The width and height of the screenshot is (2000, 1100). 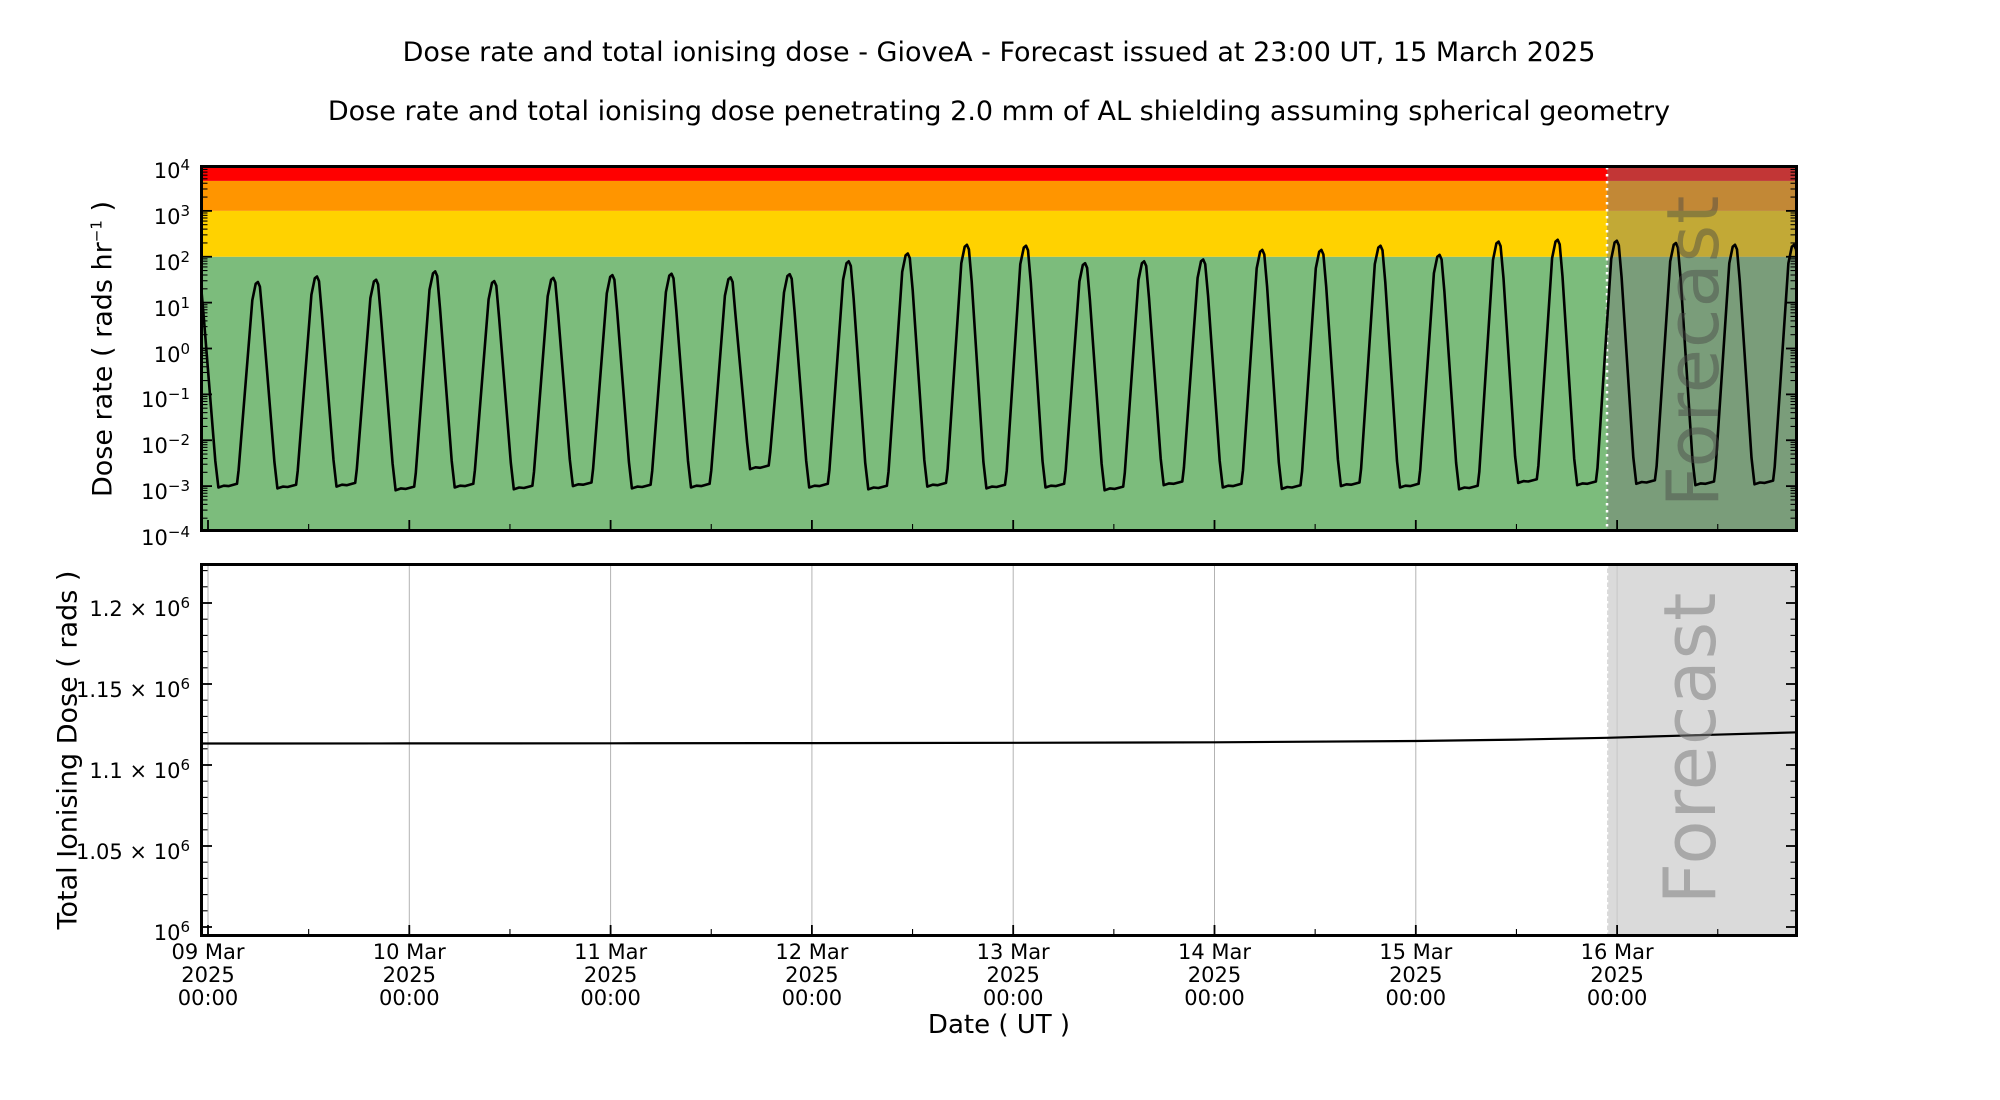 What do you see at coordinates (133, 688) in the screenshot?
I see `y-tick-label: 1.15 × 106` at bounding box center [133, 688].